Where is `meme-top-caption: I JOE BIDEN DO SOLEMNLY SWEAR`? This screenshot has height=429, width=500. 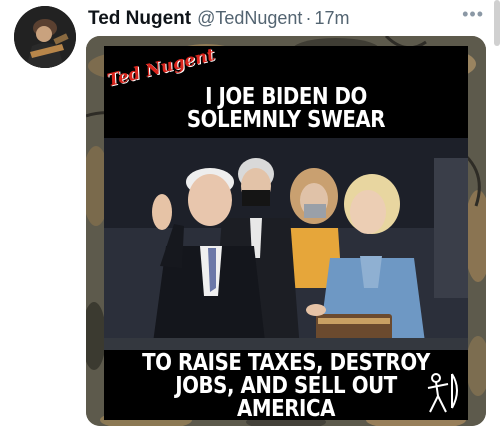
meme-top-caption: I JOE BIDEN DO SOLEMNLY SWEAR is located at coordinates (285, 109).